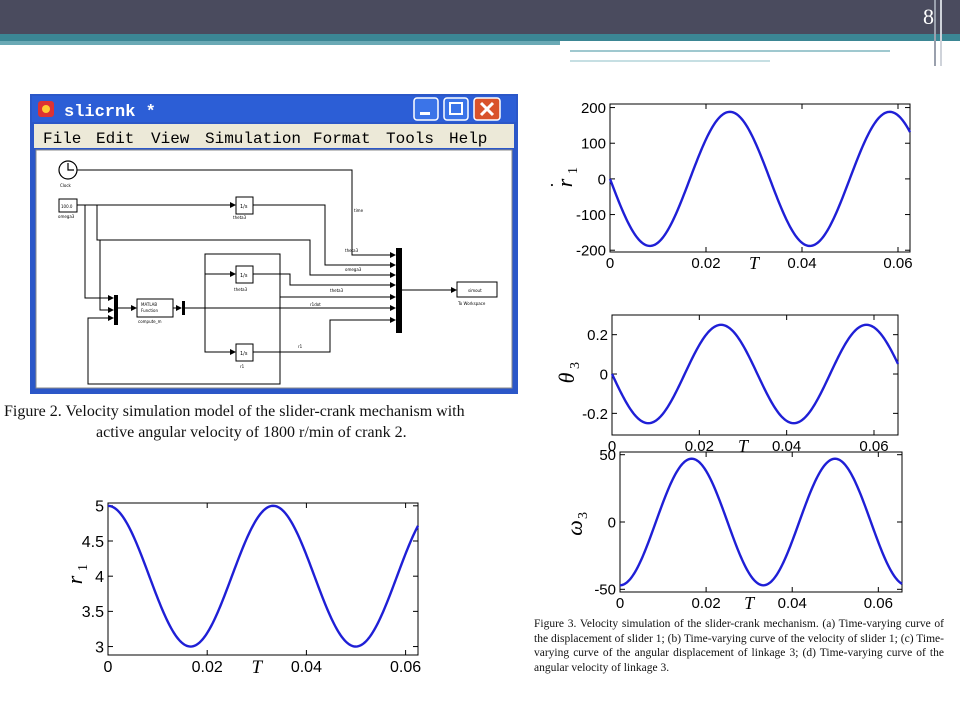 The width and height of the screenshot is (960, 720). What do you see at coordinates (468, 139) in the screenshot?
I see `menu-help: Help` at bounding box center [468, 139].